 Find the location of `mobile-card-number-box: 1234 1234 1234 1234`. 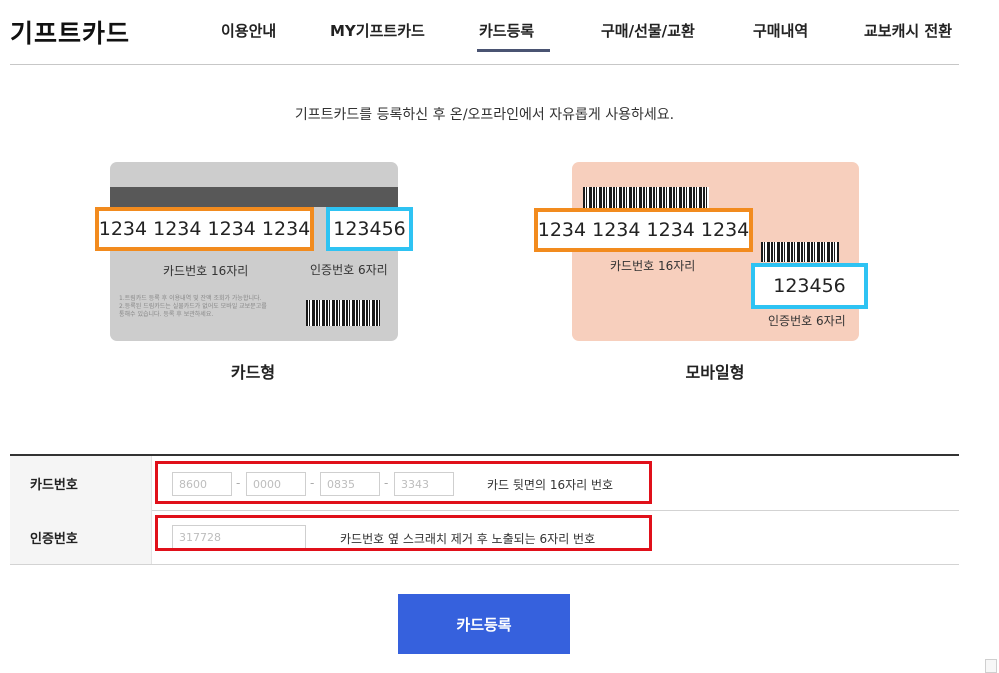

mobile-card-number-box: 1234 1234 1234 1234 is located at coordinates (643, 230).